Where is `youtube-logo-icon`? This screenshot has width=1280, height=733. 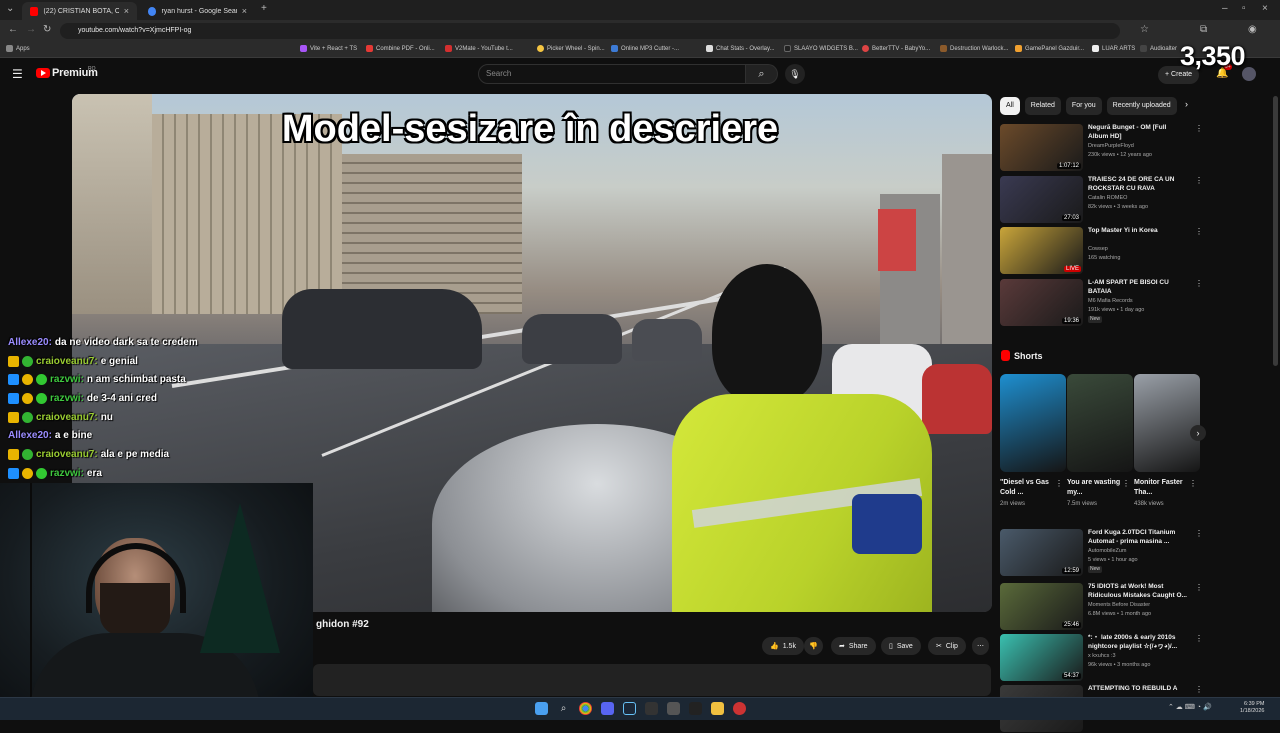 youtube-logo-icon is located at coordinates (43, 73).